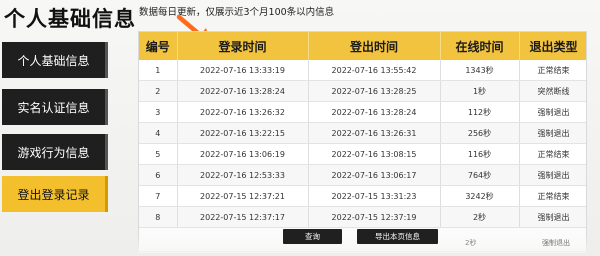 This screenshot has height=256, width=600. I want to click on sidebar-item-login-logout-records: 登出登录记录, so click(55, 194).